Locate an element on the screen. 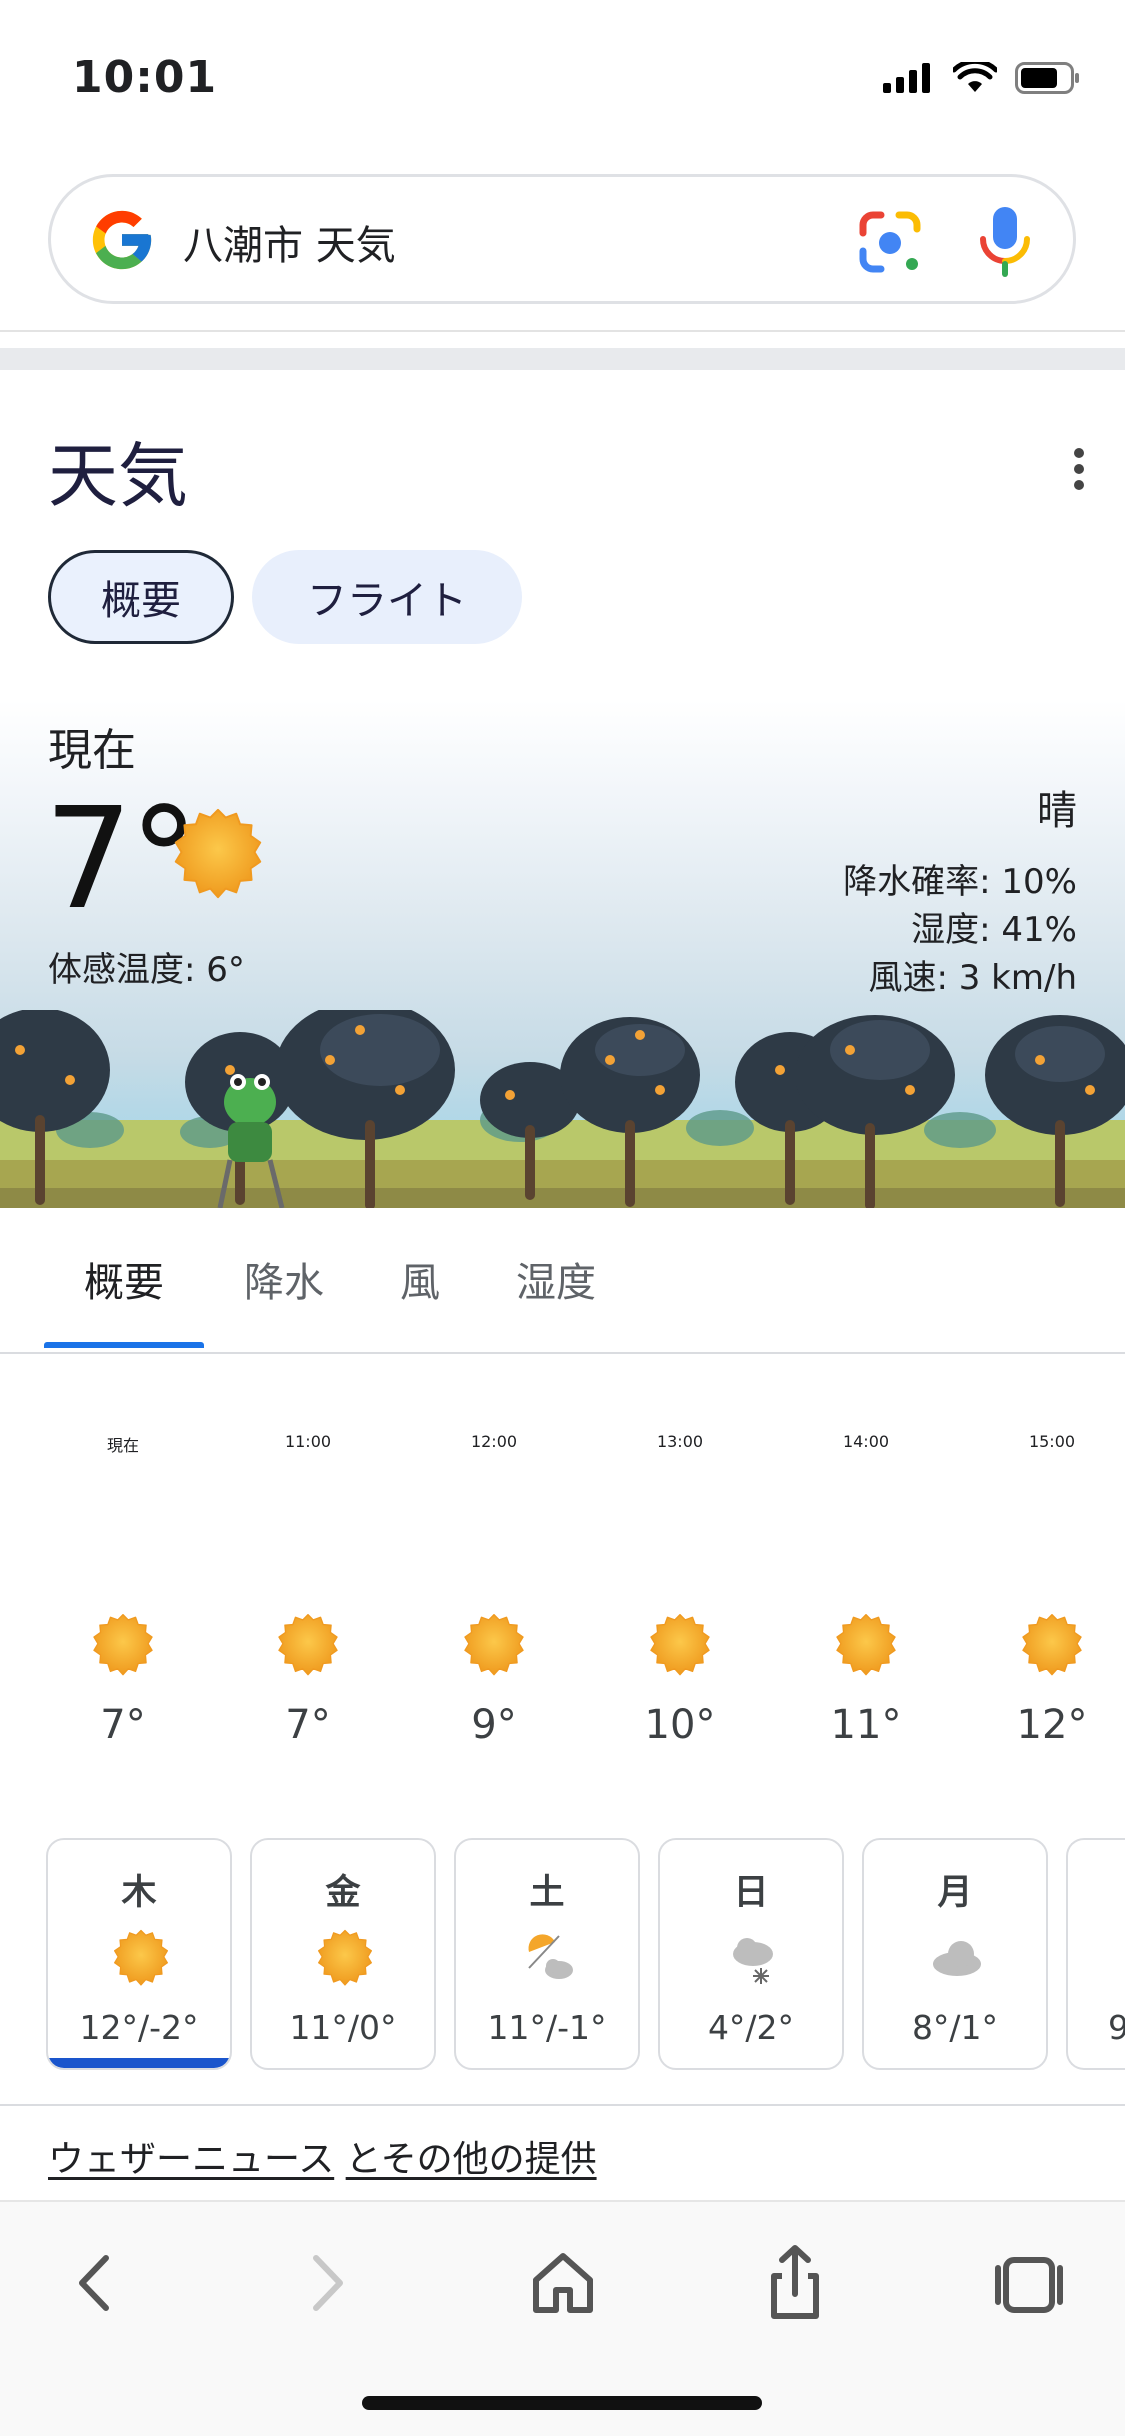 Image resolution: width=1125 pixels, height=2436 pixels. hourly-time: 現在 is located at coordinates (122, 1445).